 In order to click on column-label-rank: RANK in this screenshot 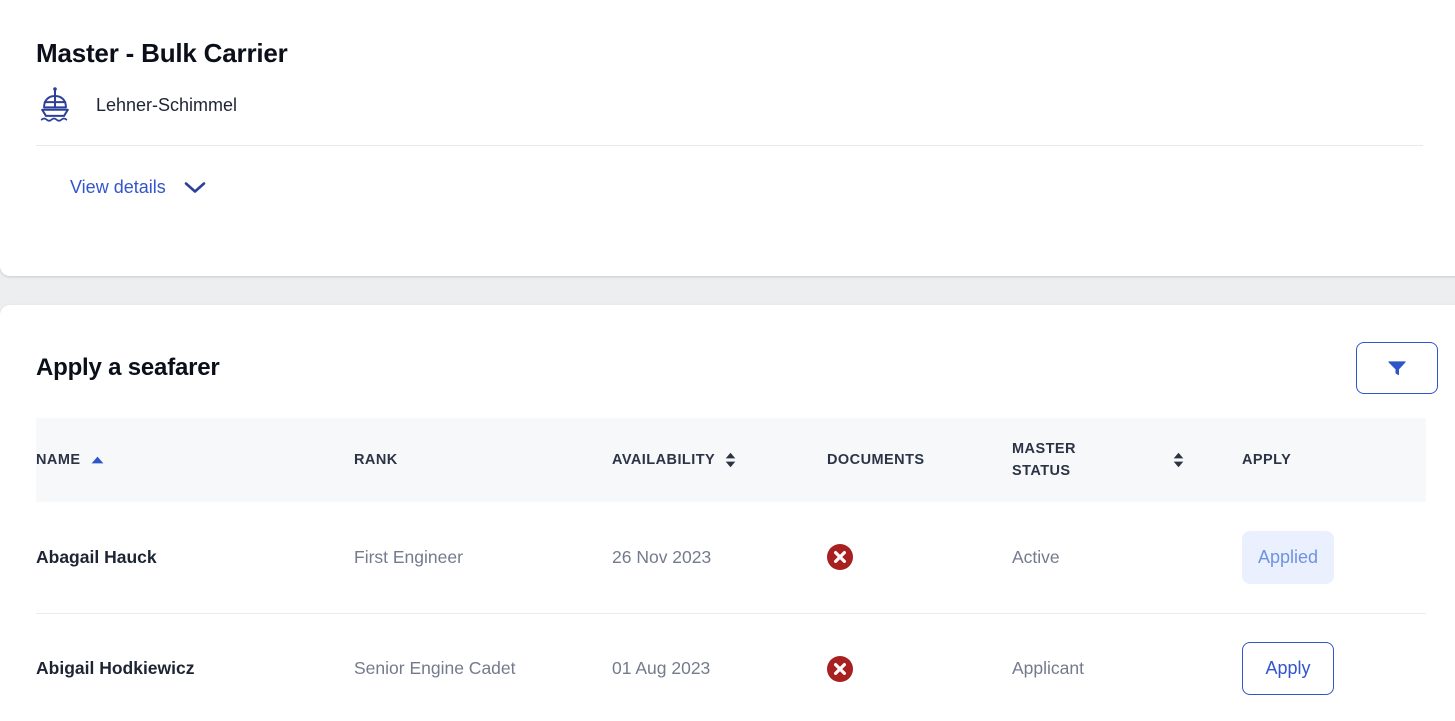, I will do `click(376, 460)`.